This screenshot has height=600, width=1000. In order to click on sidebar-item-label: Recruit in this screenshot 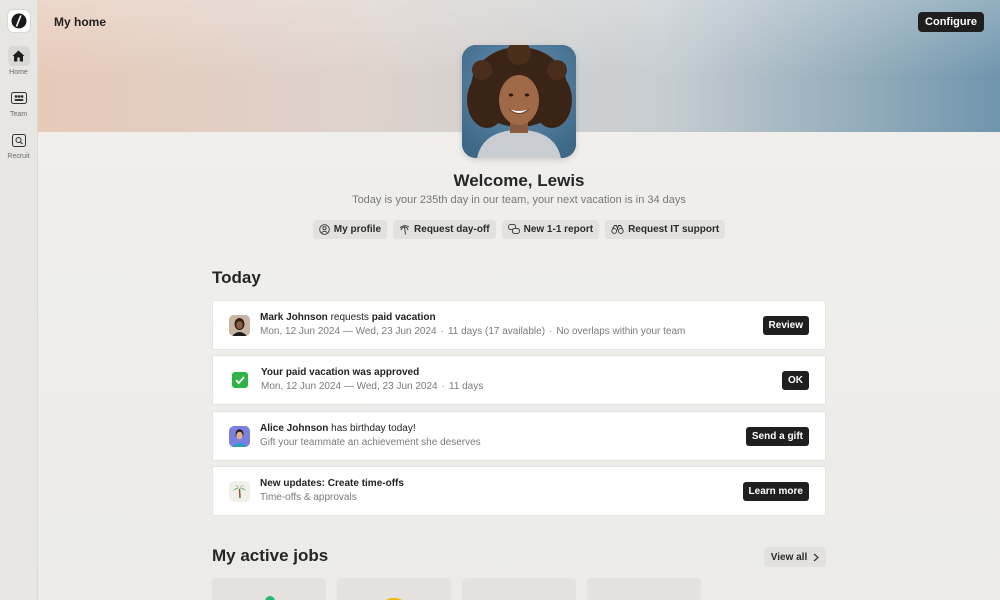, I will do `click(18, 156)`.